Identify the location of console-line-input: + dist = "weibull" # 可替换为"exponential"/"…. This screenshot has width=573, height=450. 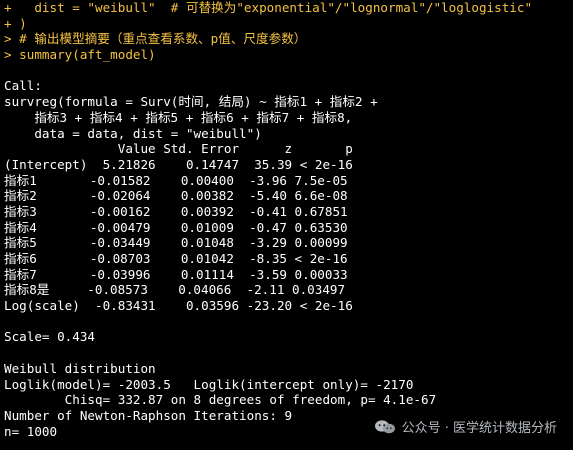
(268, 7).